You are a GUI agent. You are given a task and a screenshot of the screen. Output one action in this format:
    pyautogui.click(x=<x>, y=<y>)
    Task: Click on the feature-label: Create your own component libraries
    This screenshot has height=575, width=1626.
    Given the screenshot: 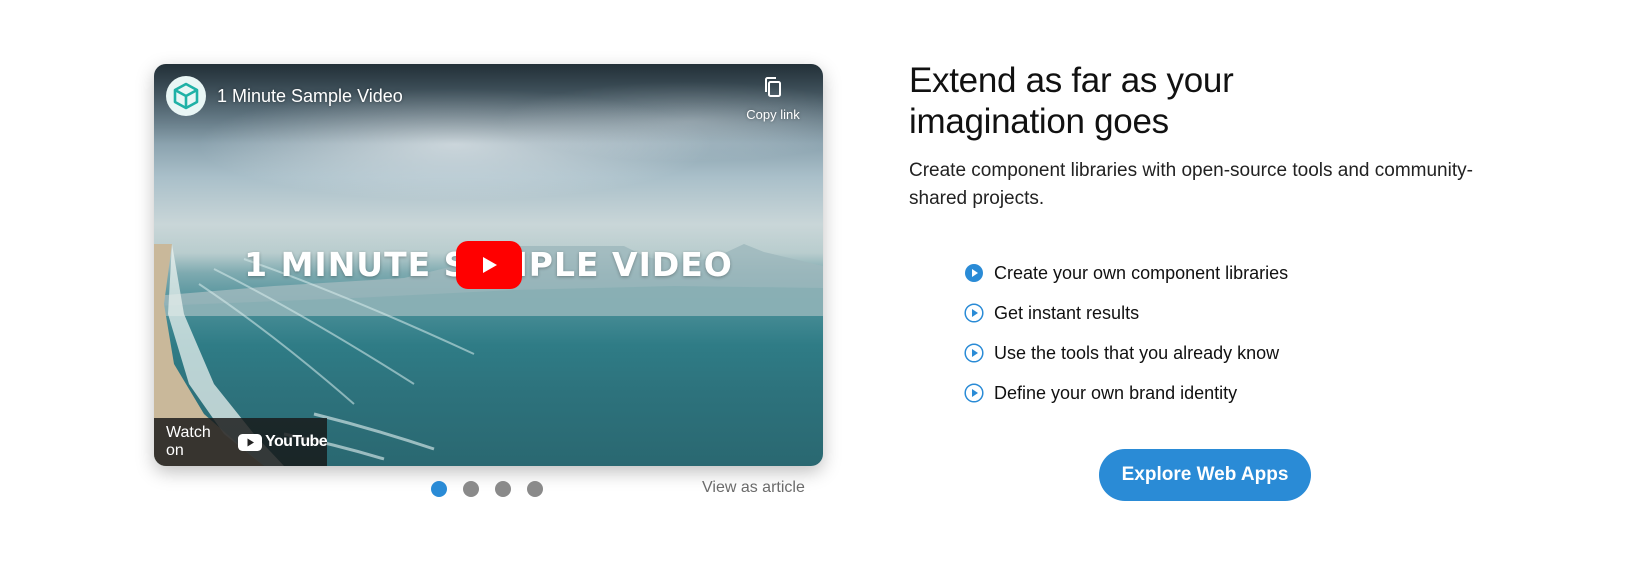 What is the action you would take?
    pyautogui.click(x=1141, y=272)
    